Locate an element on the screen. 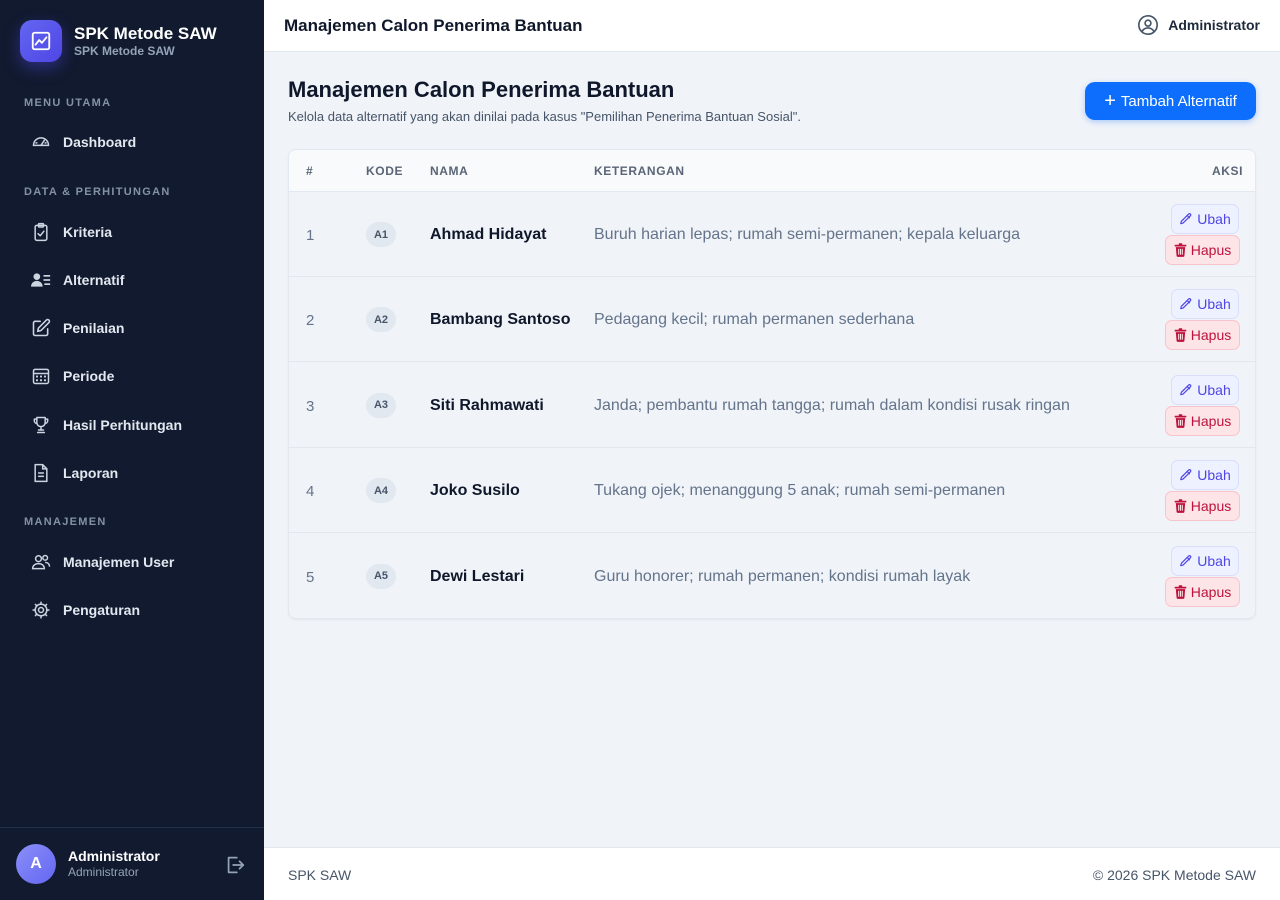 The image size is (1280, 900). sidebar-item-penilaian: Penilaian is located at coordinates (134, 328).